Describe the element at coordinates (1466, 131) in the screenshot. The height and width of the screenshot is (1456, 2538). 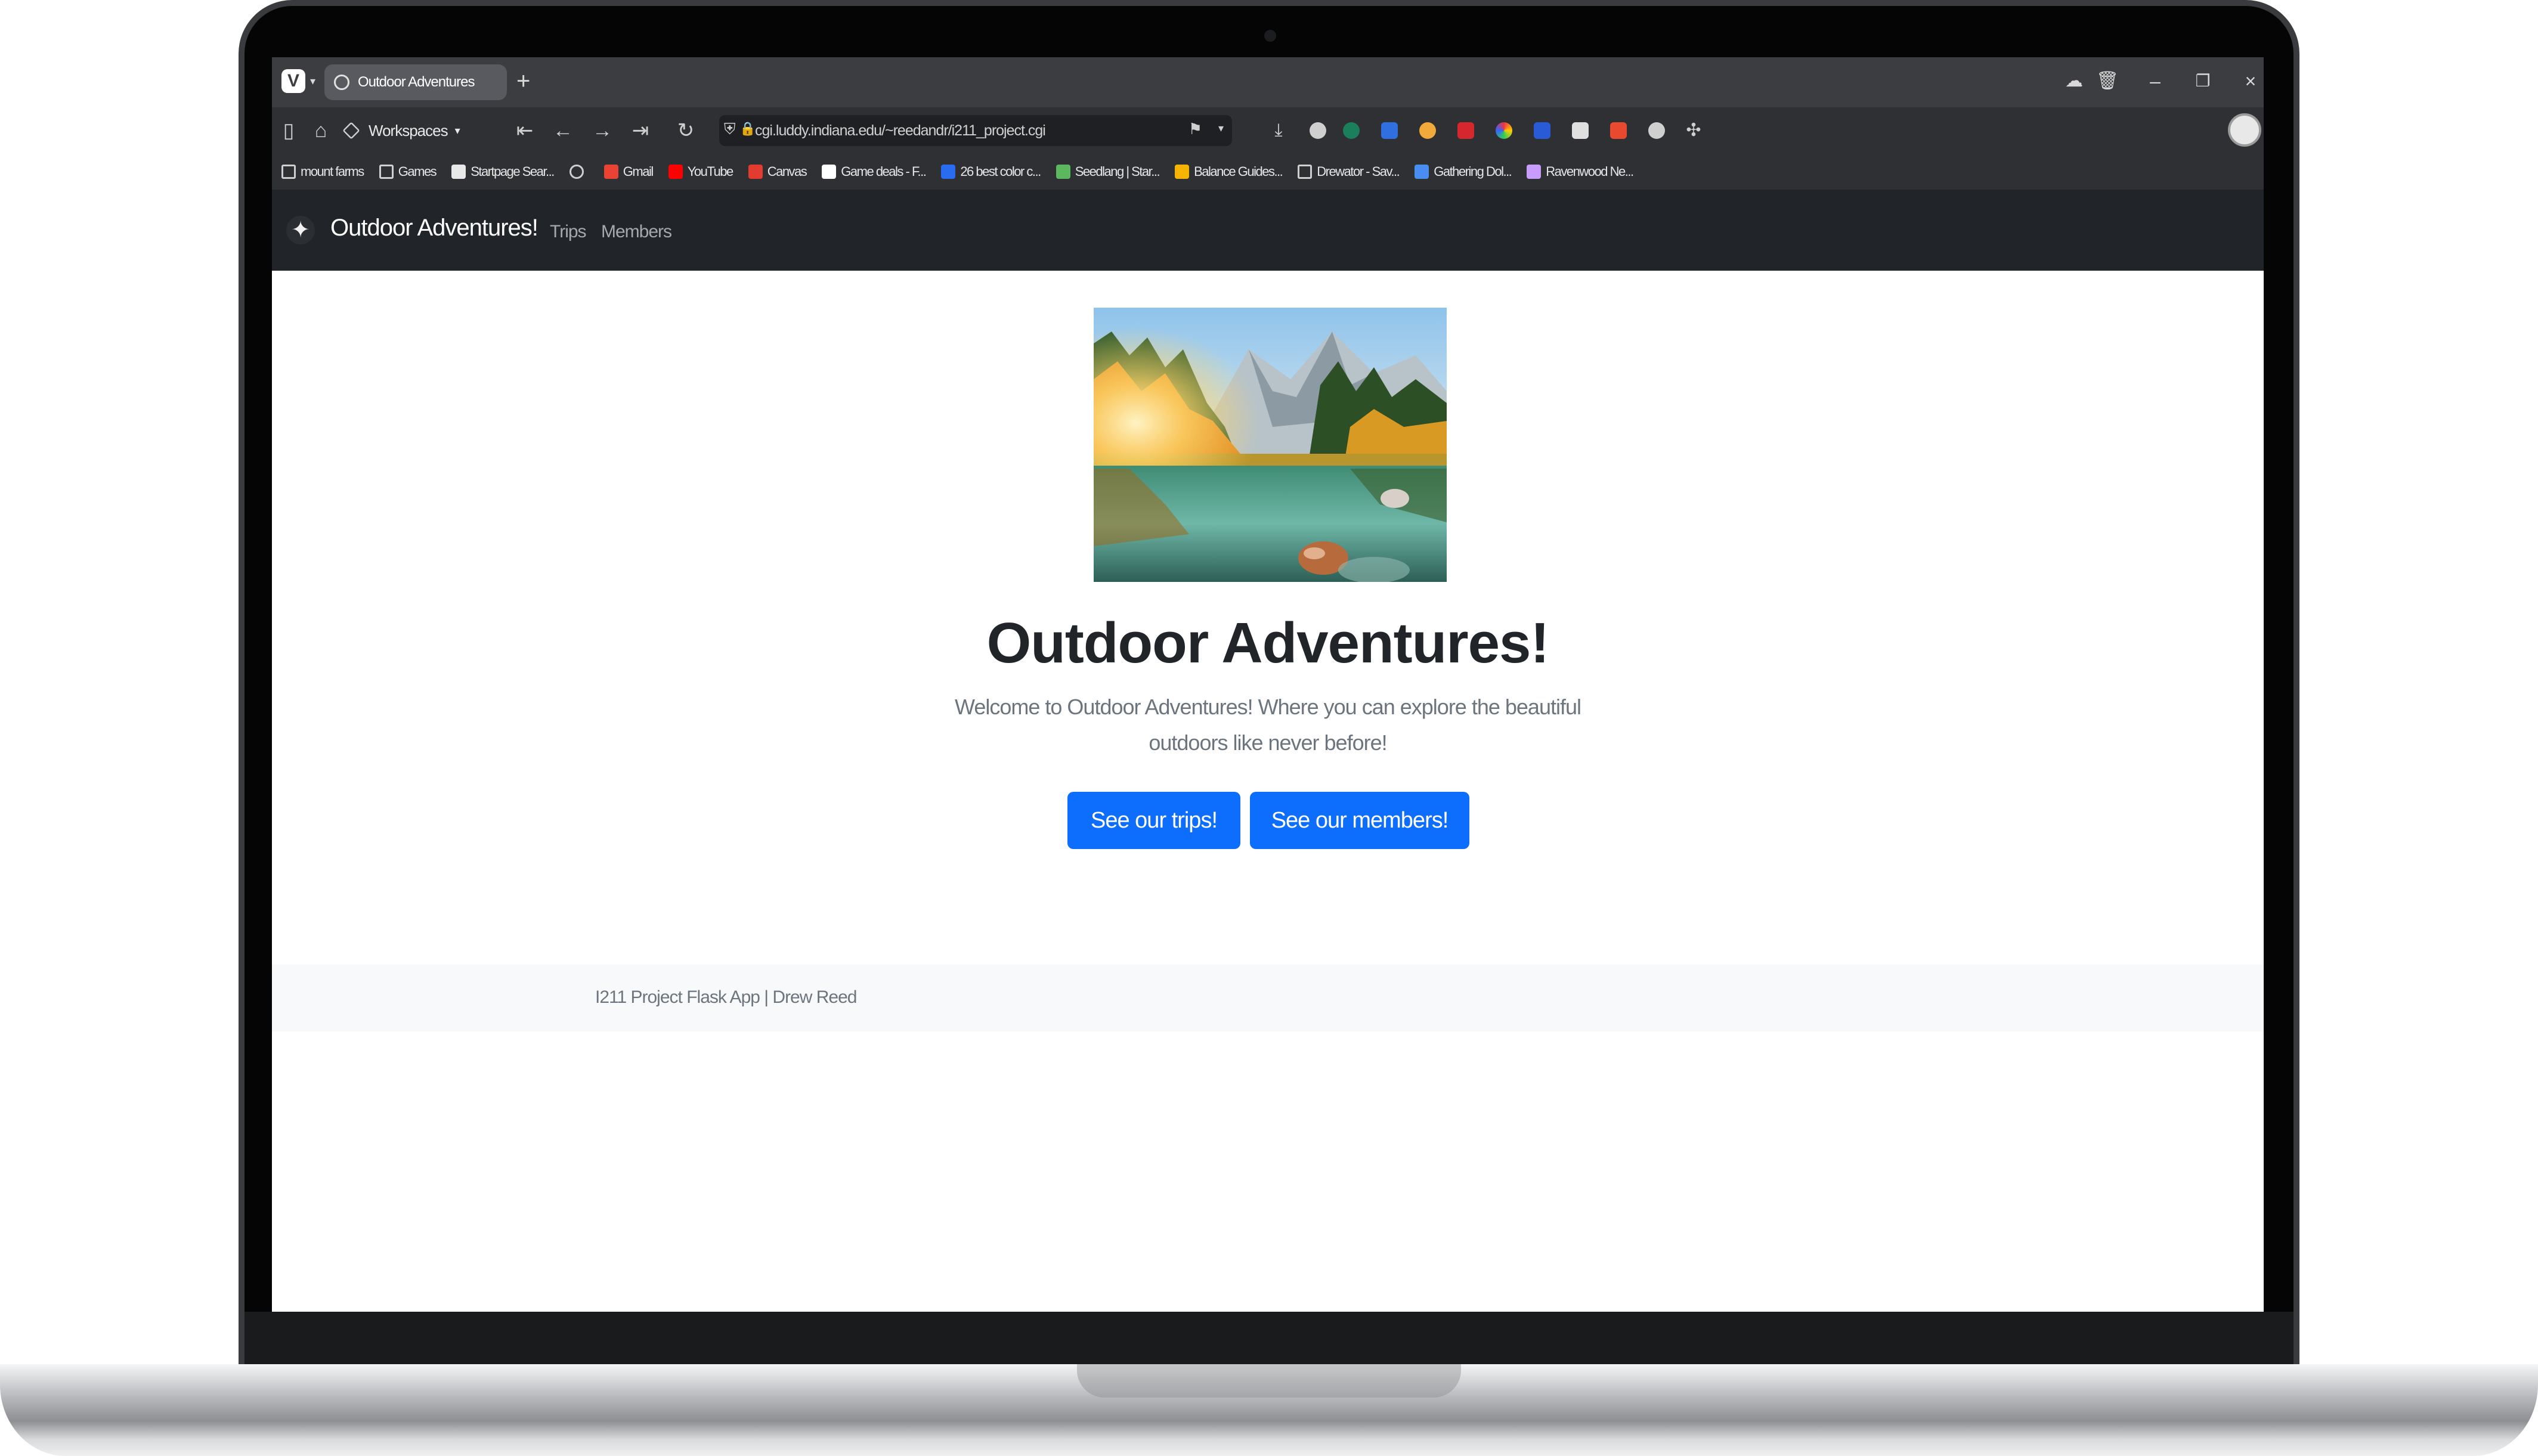
I see `ublock-icon` at that location.